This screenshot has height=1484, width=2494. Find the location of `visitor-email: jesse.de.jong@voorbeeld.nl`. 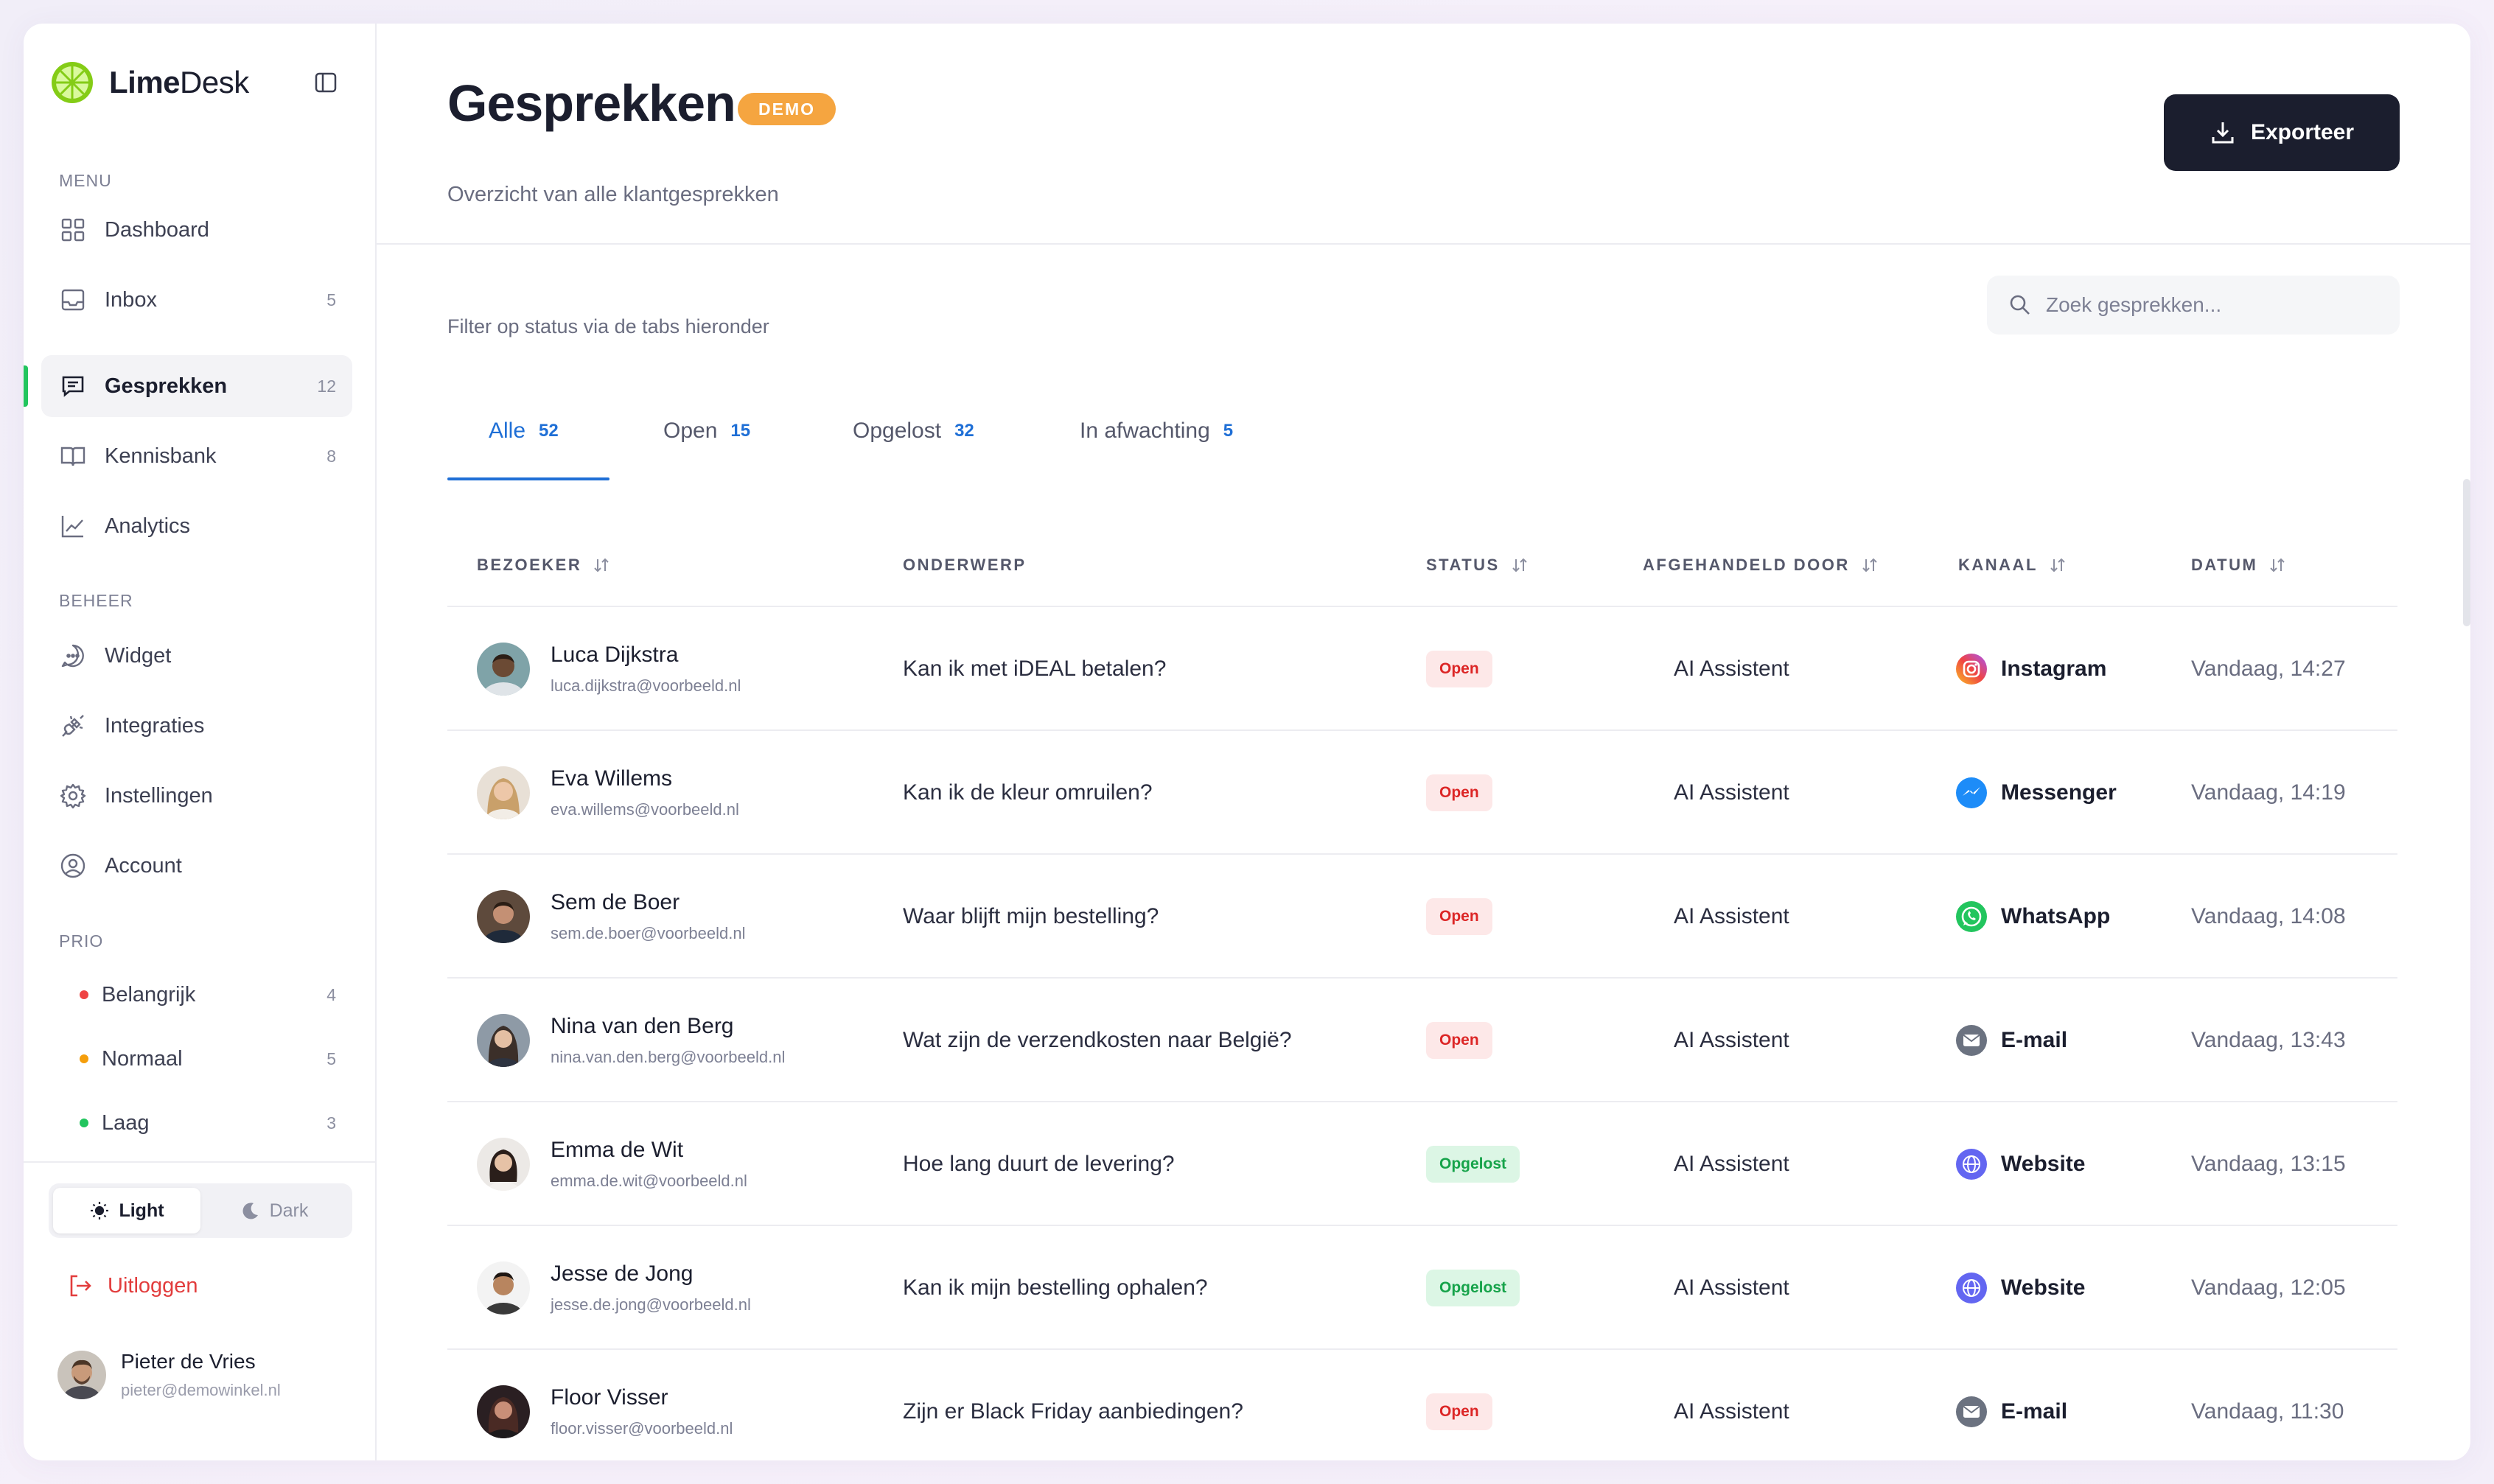

visitor-email: jesse.de.jong@voorbeeld.nl is located at coordinates (651, 1304).